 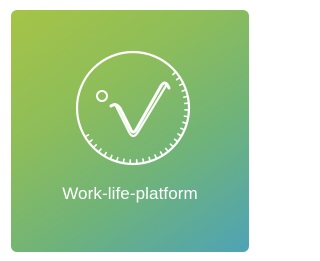 What do you see at coordinates (130, 193) in the screenshot?
I see `tile-label: Work-life-platform` at bounding box center [130, 193].